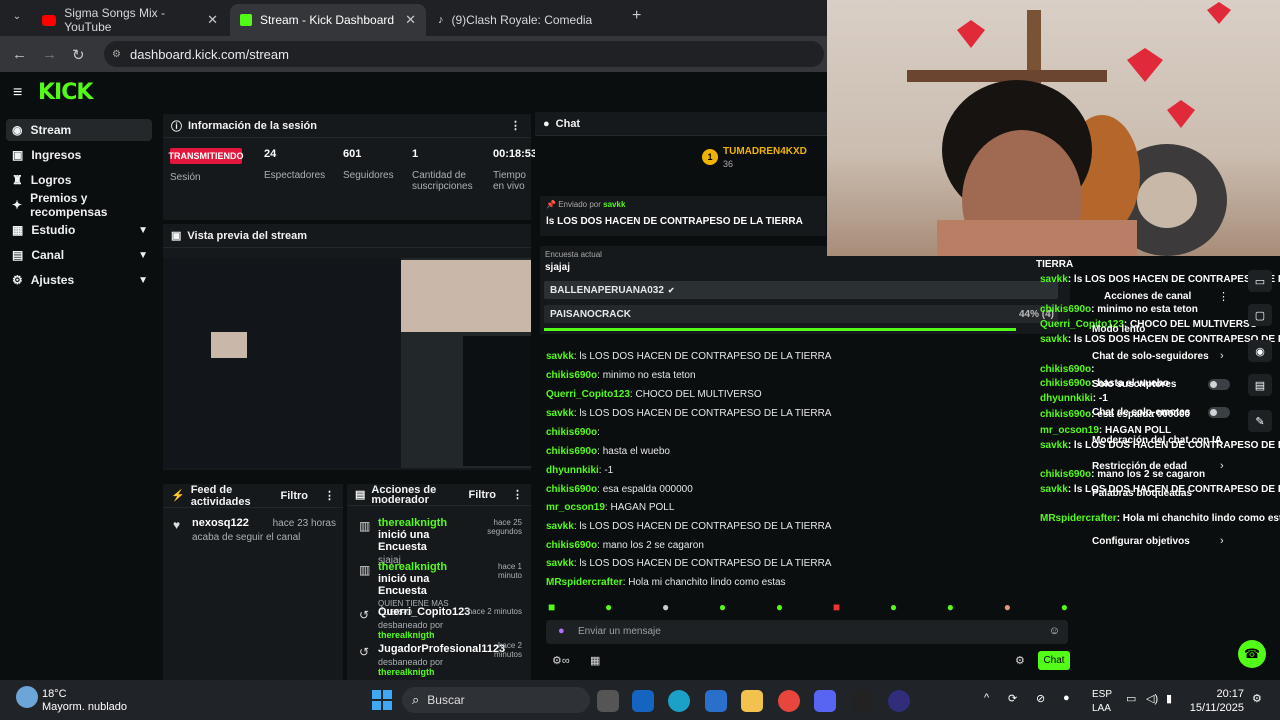 The height and width of the screenshot is (720, 1280). I want to click on reload-icon: ↻, so click(78, 55).